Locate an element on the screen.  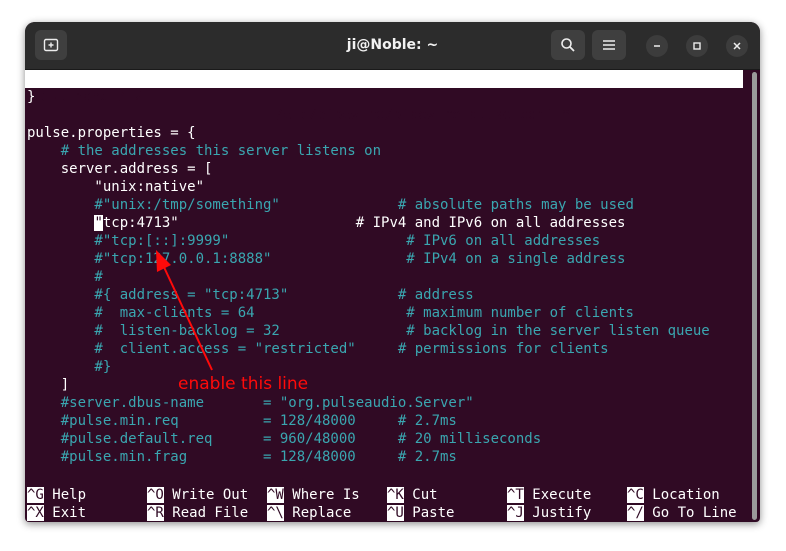
close-icon is located at coordinates (737, 46).